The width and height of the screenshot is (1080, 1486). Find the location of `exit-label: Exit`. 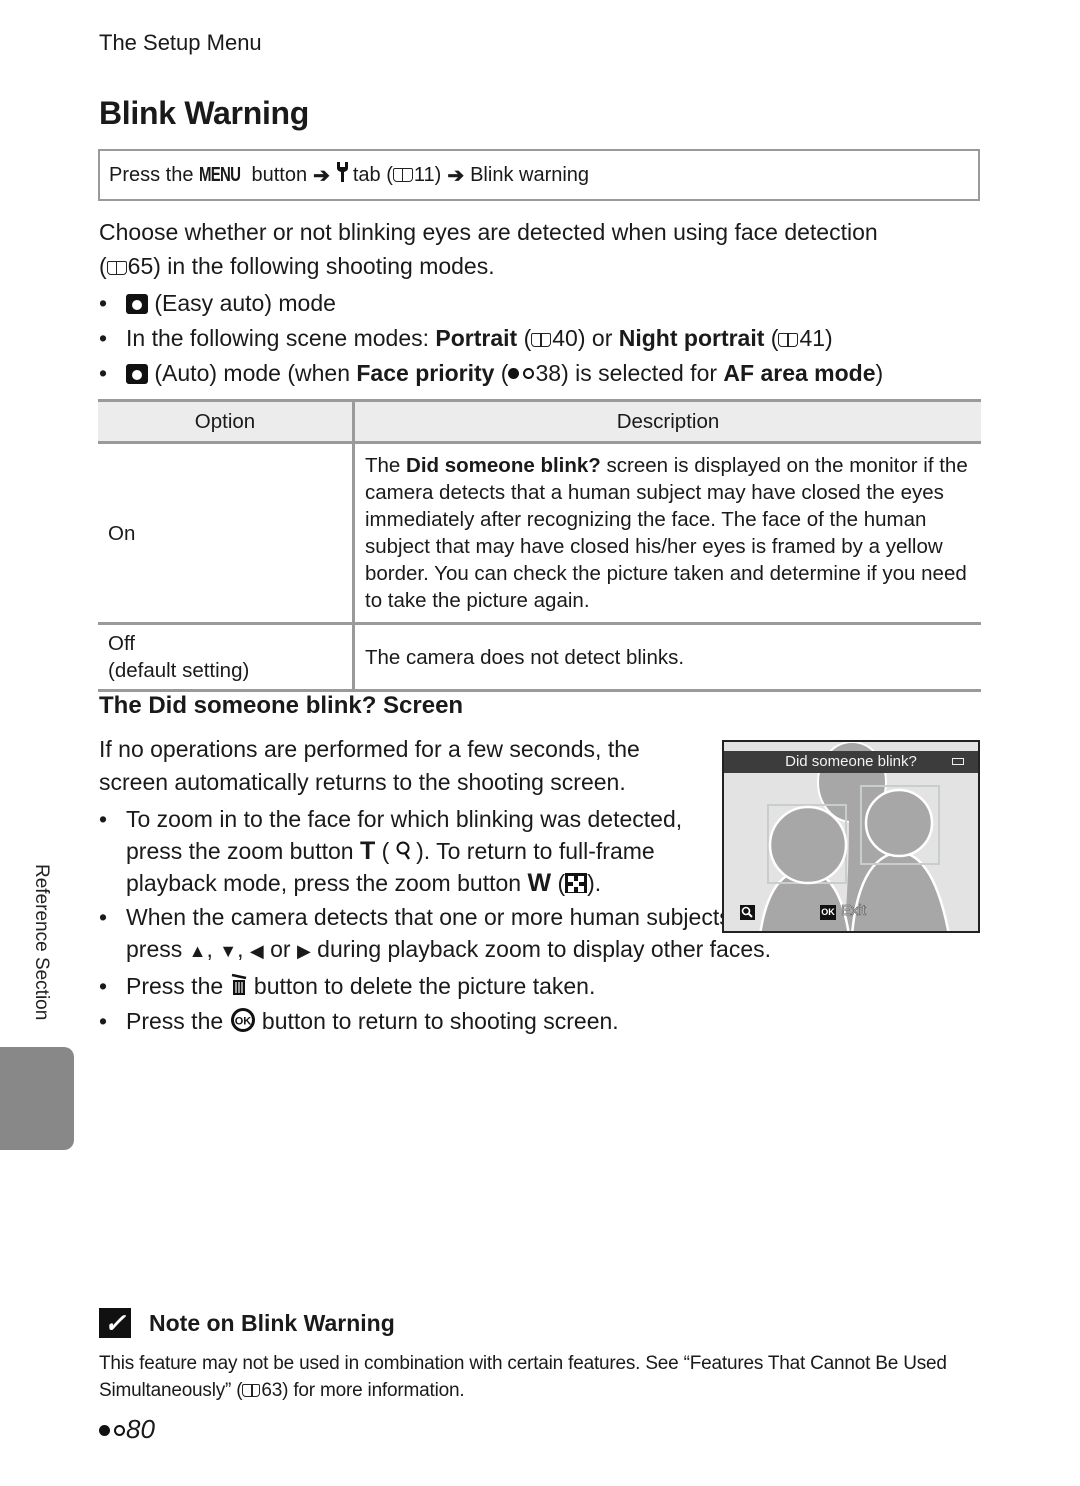

exit-label: Exit is located at coordinates (854, 911).